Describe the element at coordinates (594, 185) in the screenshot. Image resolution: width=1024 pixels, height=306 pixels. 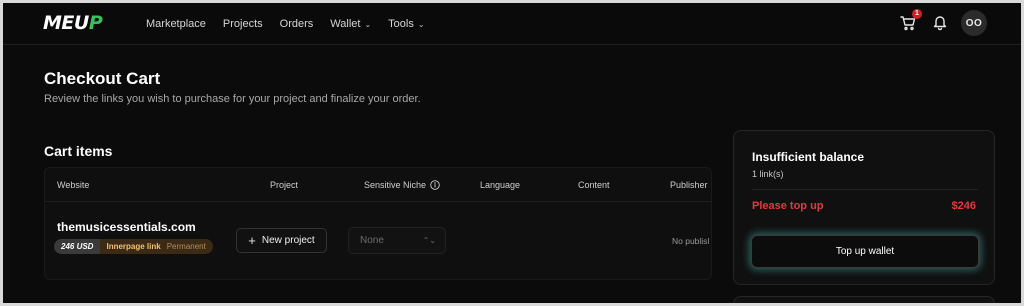
I see `column-content: Content` at that location.